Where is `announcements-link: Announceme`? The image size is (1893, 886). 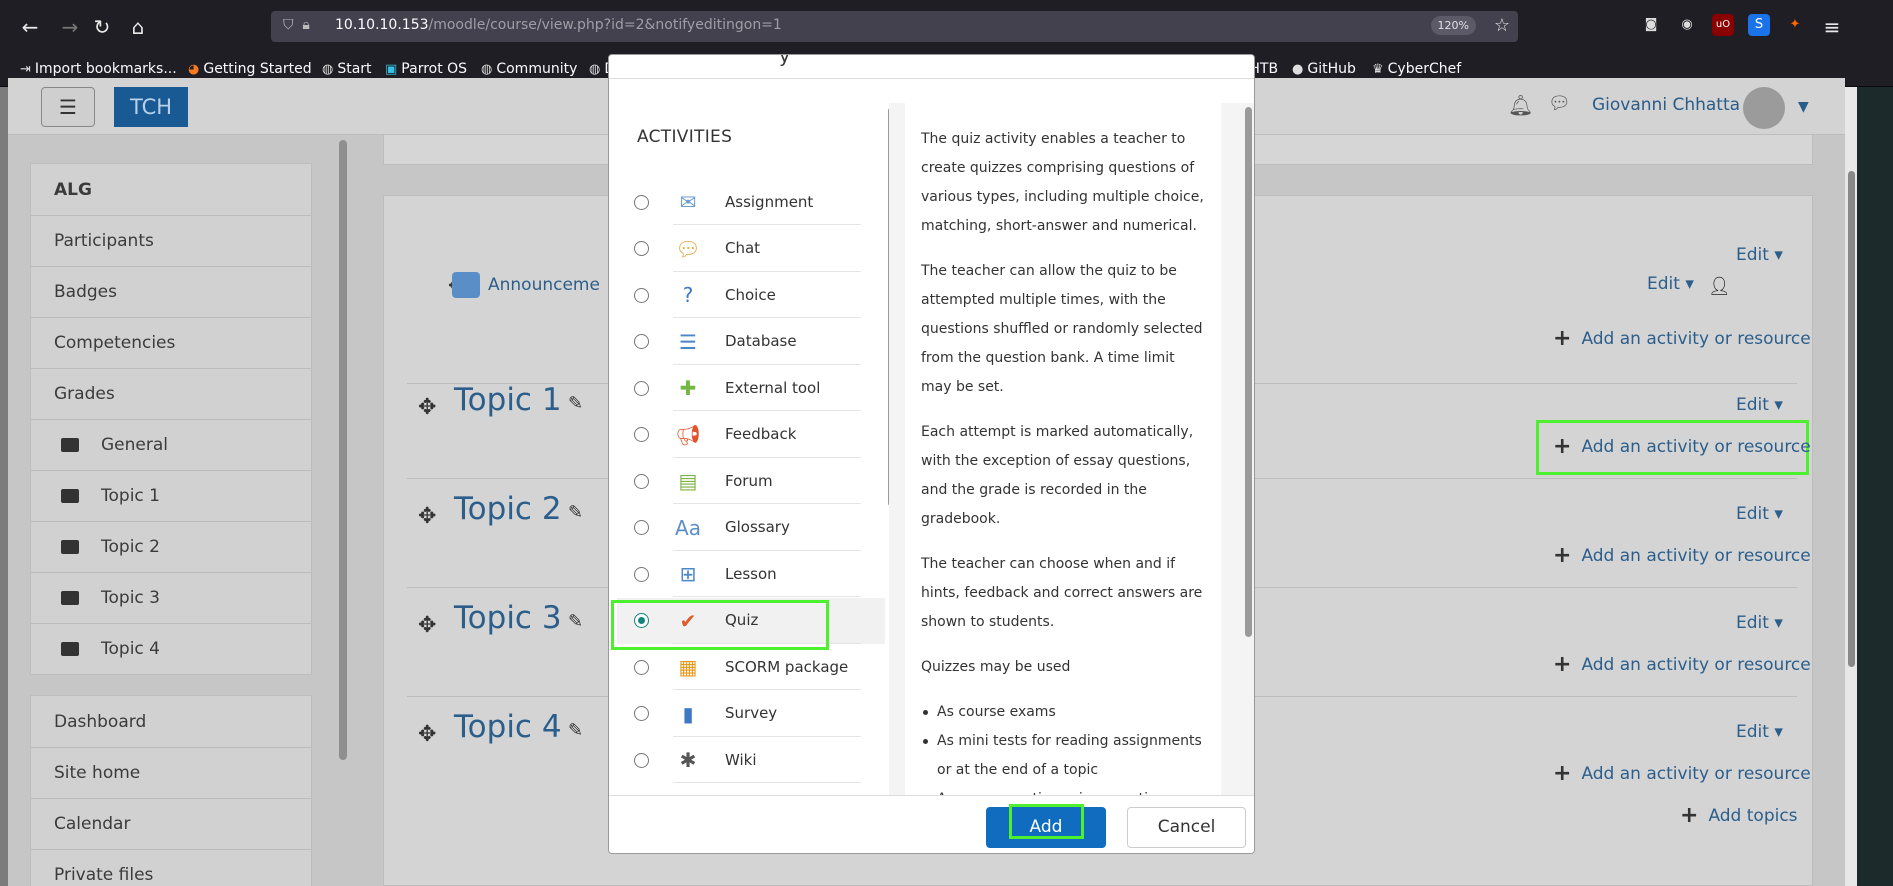
announcements-link: Announceme is located at coordinates (526, 285).